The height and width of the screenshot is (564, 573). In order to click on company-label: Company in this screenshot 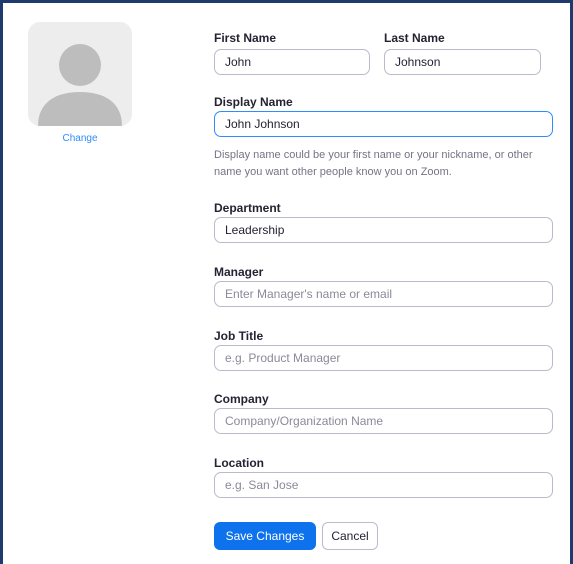, I will do `click(241, 399)`.